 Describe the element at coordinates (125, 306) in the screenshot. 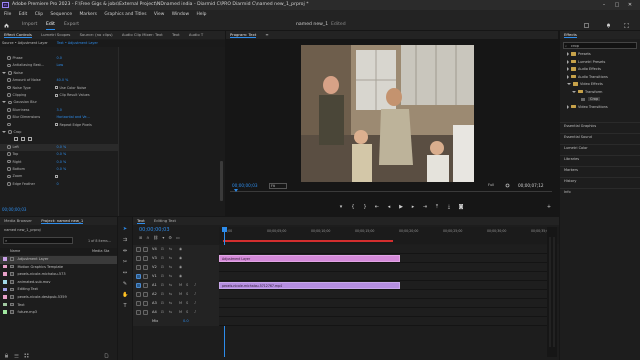

I see `type-tool-icon: T` at that location.